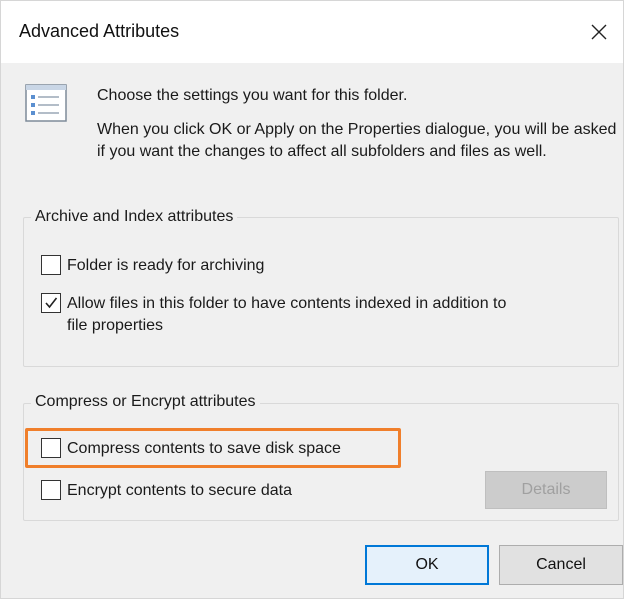 This screenshot has width=624, height=599. Describe the element at coordinates (51, 448) in the screenshot. I see `compress-checkbox` at that location.